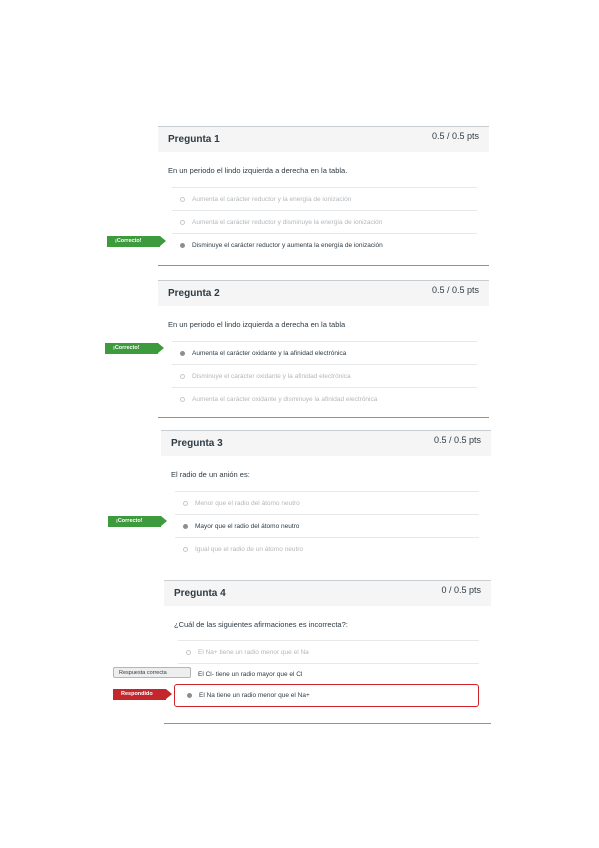 This screenshot has height=848, width=599. I want to click on answer-option-selected: Mayor que el radio del átomo neutro, so click(327, 525).